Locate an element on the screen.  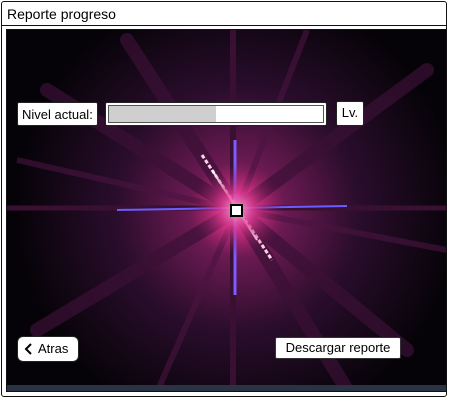
bottom-strip is located at coordinates (226, 388).